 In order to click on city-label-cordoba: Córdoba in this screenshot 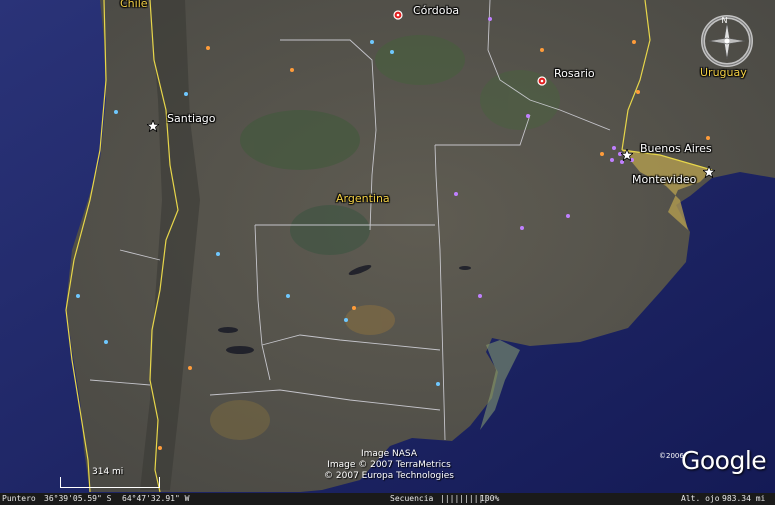, I will do `click(436, 10)`.